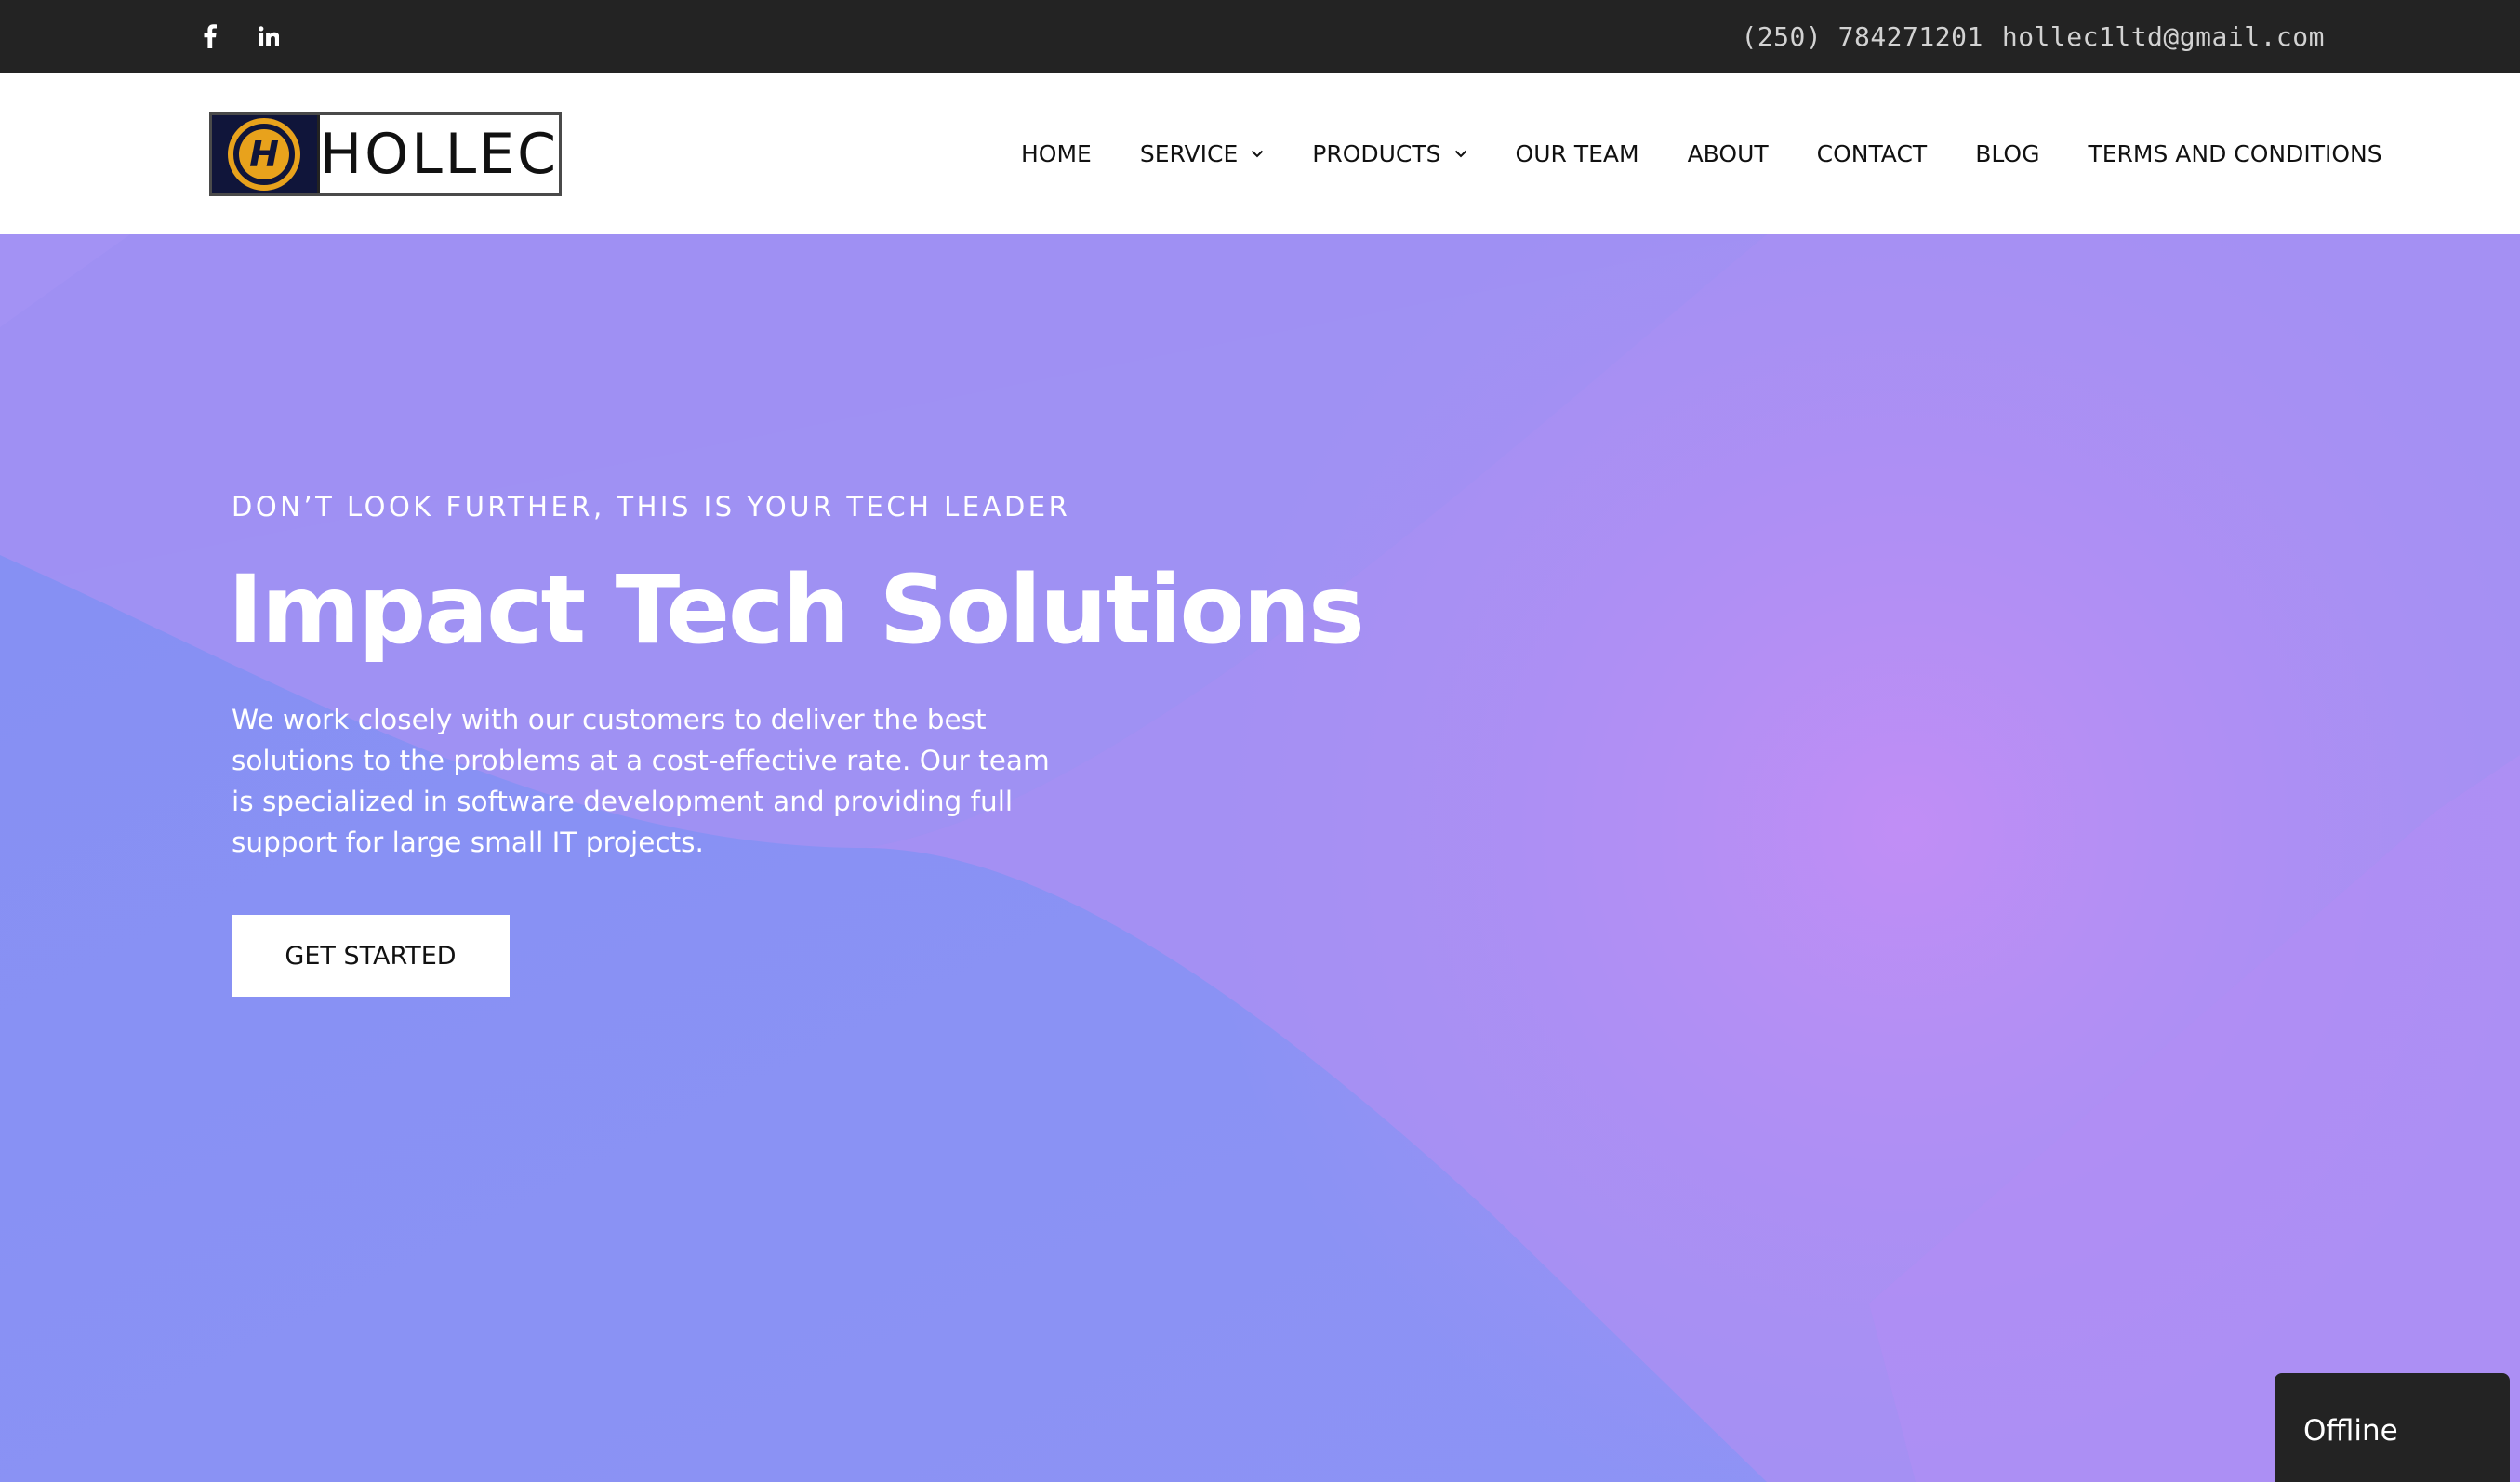  I want to click on nav-label: TERMS AND CONDITIONS, so click(2235, 153).